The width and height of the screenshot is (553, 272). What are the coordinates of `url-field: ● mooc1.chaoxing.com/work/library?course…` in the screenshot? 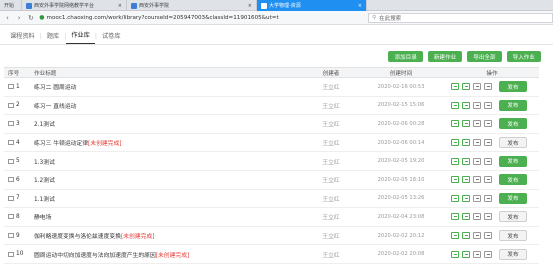 It's located at (199, 18).